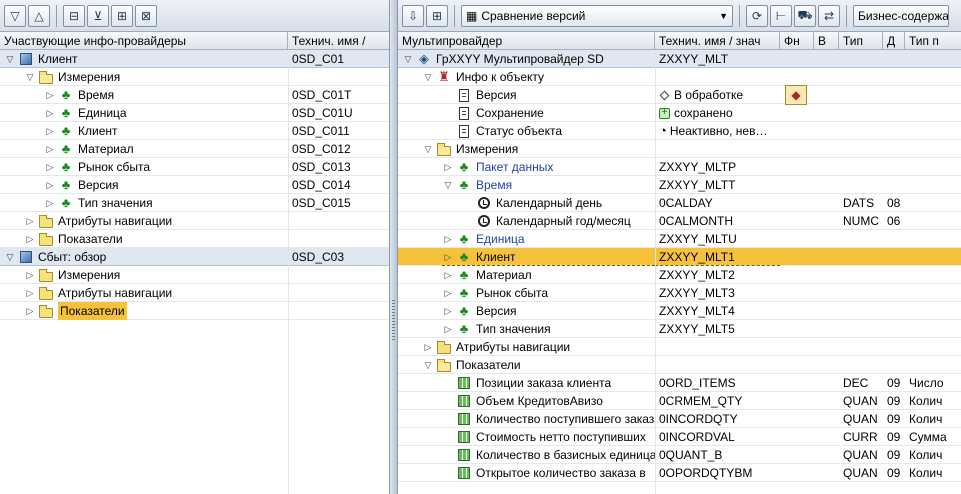 The height and width of the screenshot is (494, 961). Describe the element at coordinates (548, 401) in the screenshot. I see `tree-node: Объем КредитовАвизо` at that location.